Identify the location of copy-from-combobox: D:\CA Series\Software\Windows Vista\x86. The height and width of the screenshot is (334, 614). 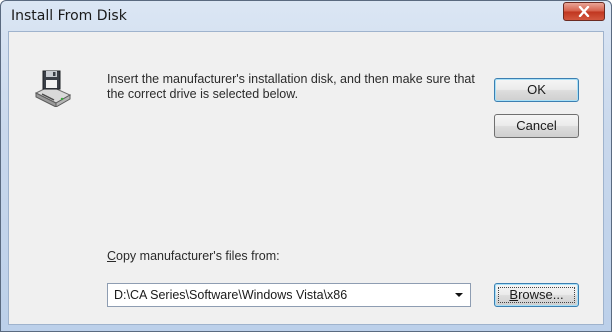
(289, 295).